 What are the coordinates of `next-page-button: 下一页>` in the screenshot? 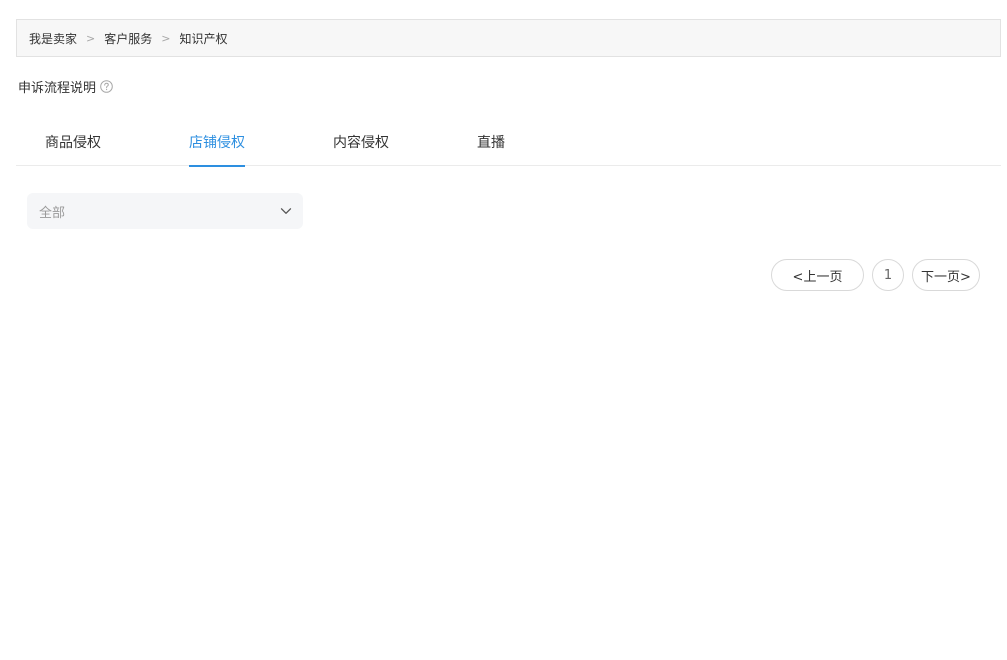 It's located at (946, 275).